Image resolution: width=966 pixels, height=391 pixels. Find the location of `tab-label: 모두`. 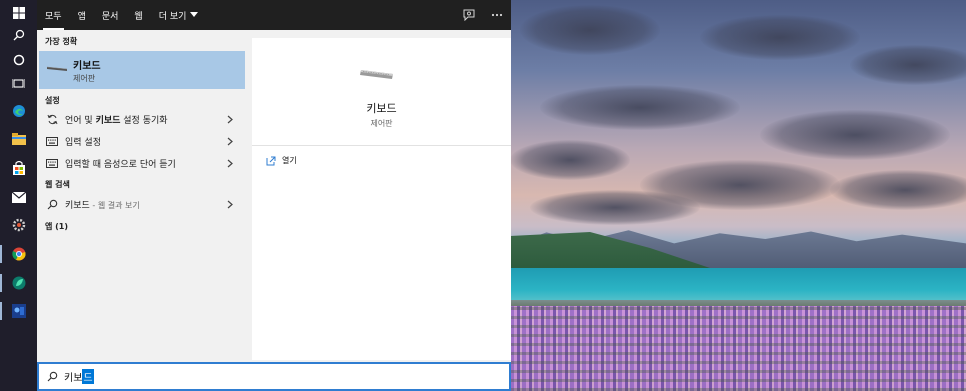

tab-label: 모두 is located at coordinates (53, 16).